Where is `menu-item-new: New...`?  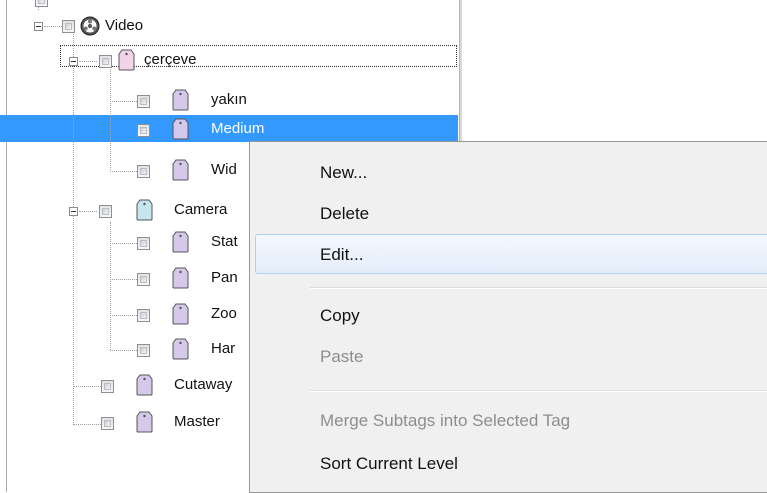 menu-item-new: New... is located at coordinates (343, 173).